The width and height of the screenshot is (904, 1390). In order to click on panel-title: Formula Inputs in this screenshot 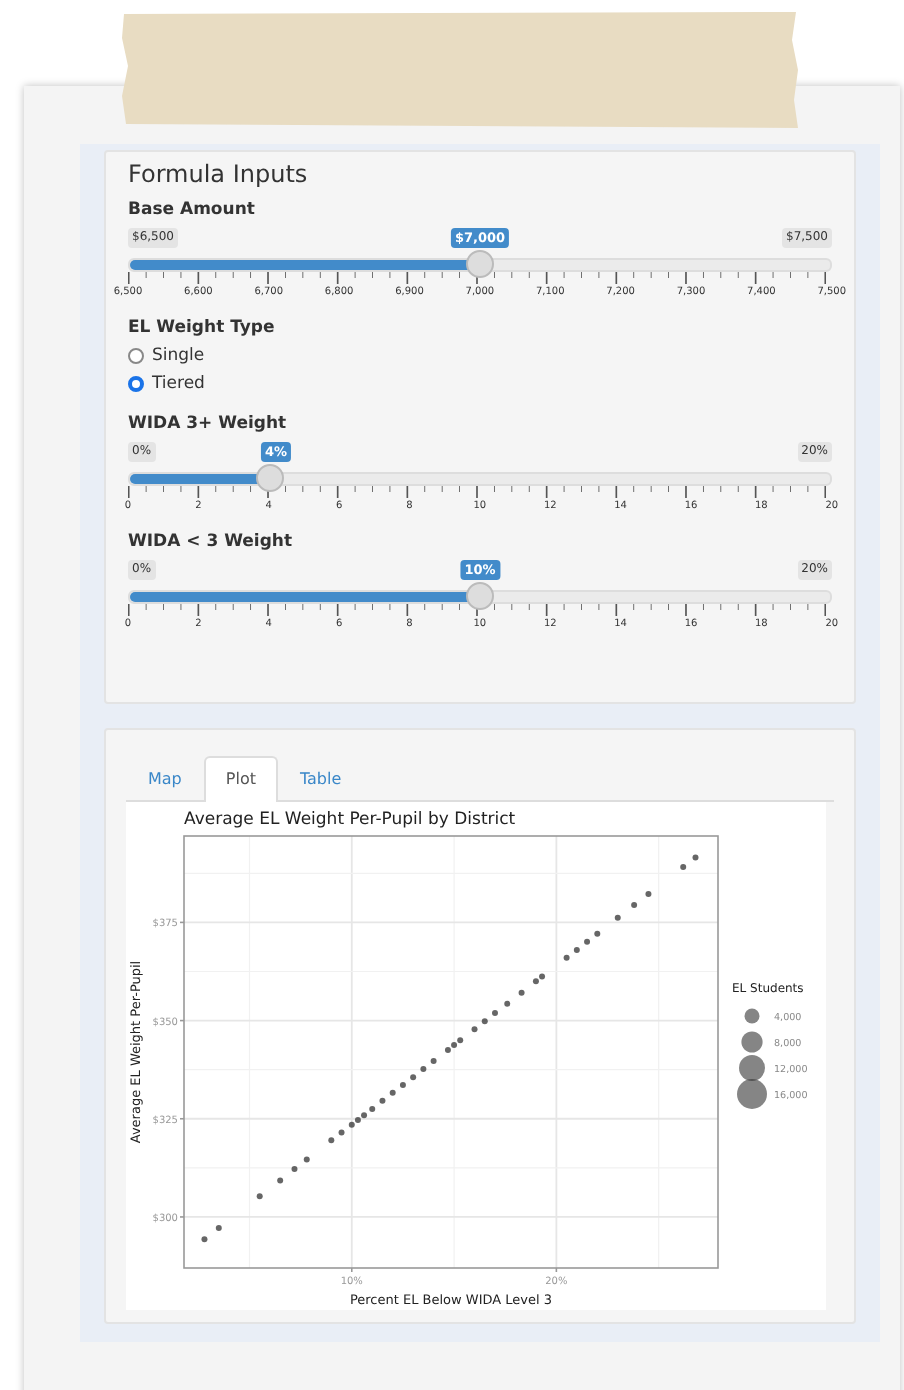, I will do `click(219, 174)`.